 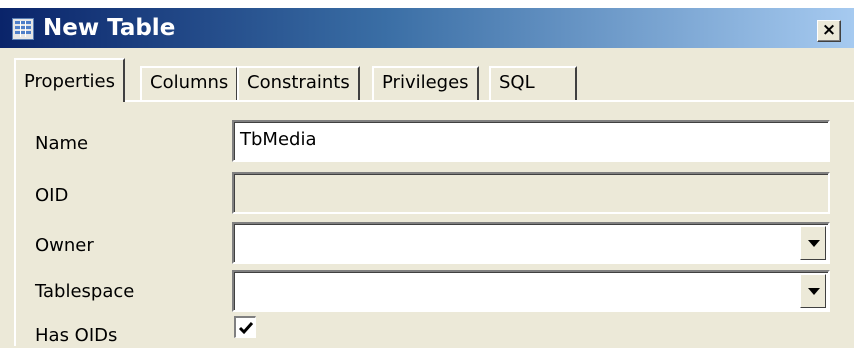 I want to click on owner-label: Owner, so click(x=64, y=245).